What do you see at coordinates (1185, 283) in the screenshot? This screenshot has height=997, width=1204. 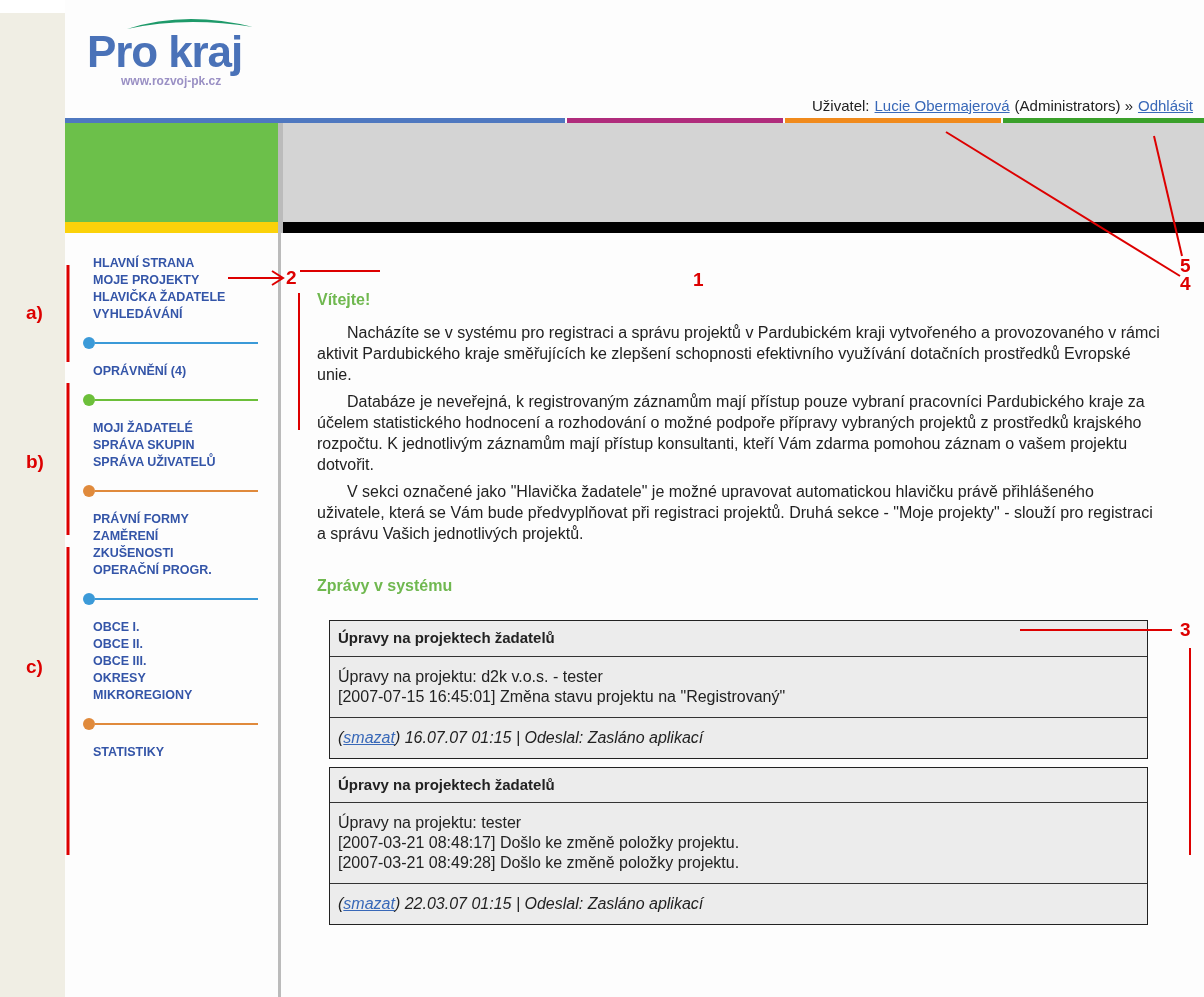 I see `annotation-label: 4` at bounding box center [1185, 283].